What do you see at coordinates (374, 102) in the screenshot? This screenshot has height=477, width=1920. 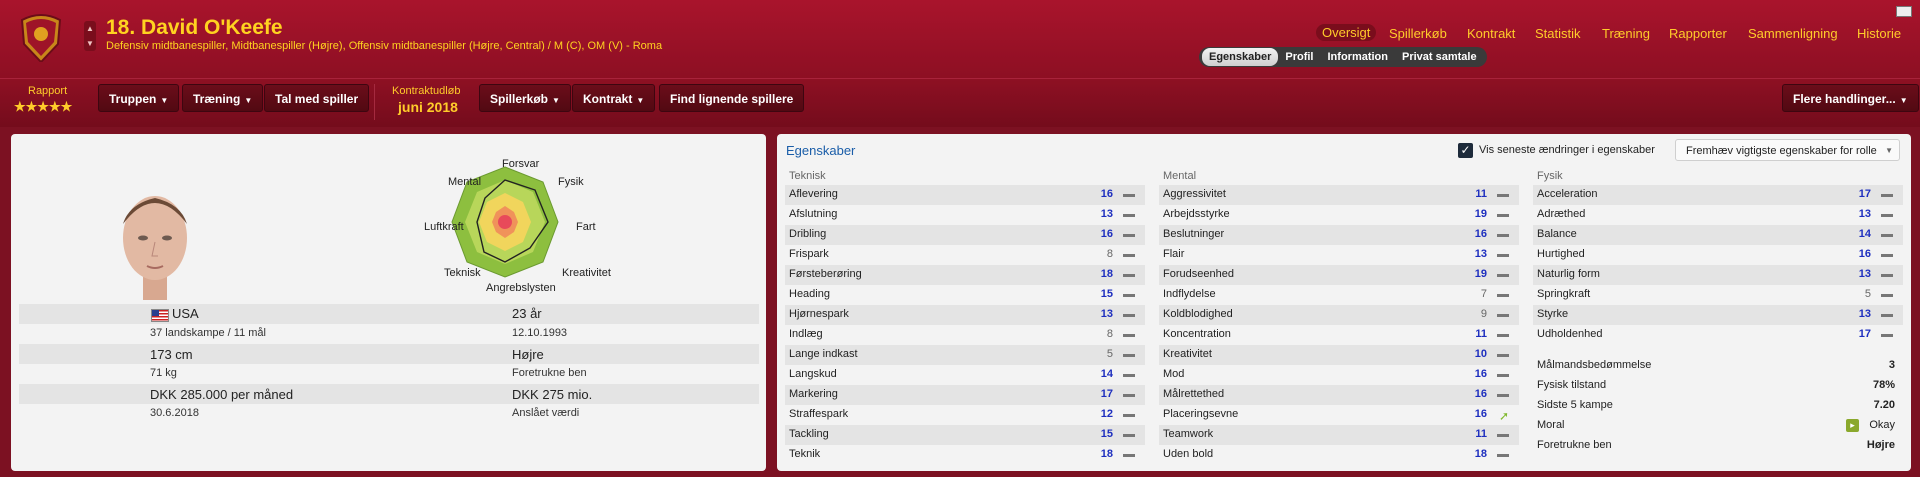 I see `action-bar-divider` at bounding box center [374, 102].